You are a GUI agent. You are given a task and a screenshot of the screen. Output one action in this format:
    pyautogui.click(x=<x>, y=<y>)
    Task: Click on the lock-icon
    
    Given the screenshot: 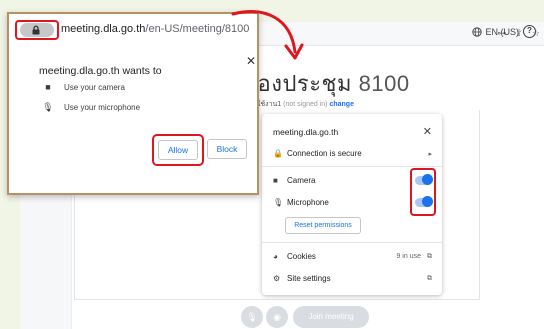 What is the action you would take?
    pyautogui.click(x=36, y=30)
    